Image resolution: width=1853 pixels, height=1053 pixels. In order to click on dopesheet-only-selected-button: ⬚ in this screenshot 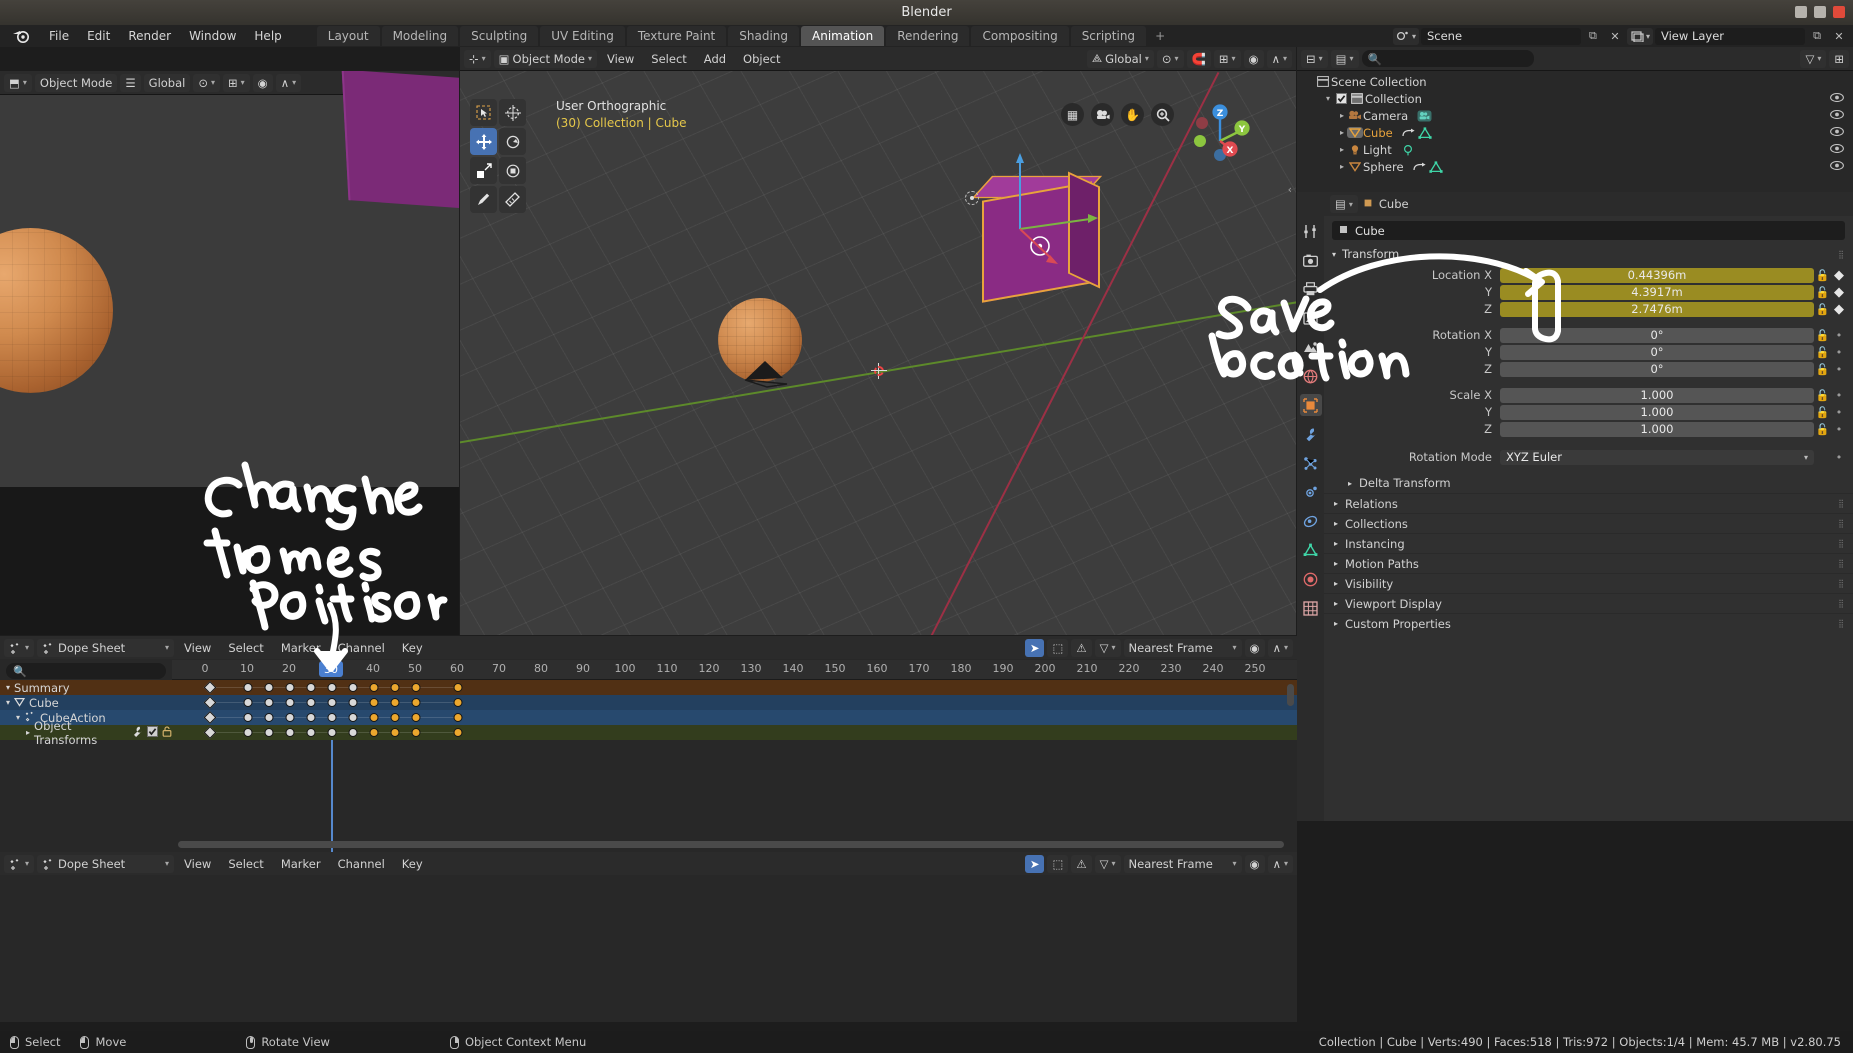, I will do `click(1058, 647)`.